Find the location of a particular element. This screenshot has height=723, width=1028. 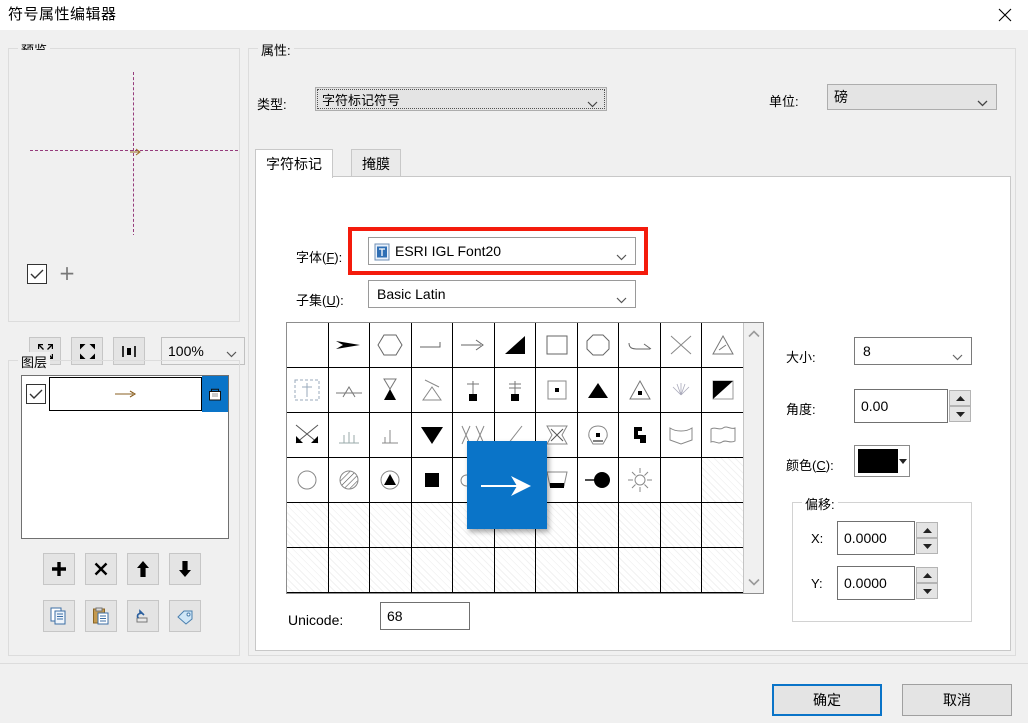

angle-decrement-button is located at coordinates (960, 414).